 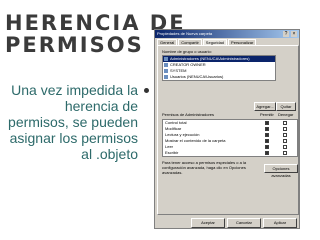 I want to click on close-icon: ×, so click(x=294, y=34).